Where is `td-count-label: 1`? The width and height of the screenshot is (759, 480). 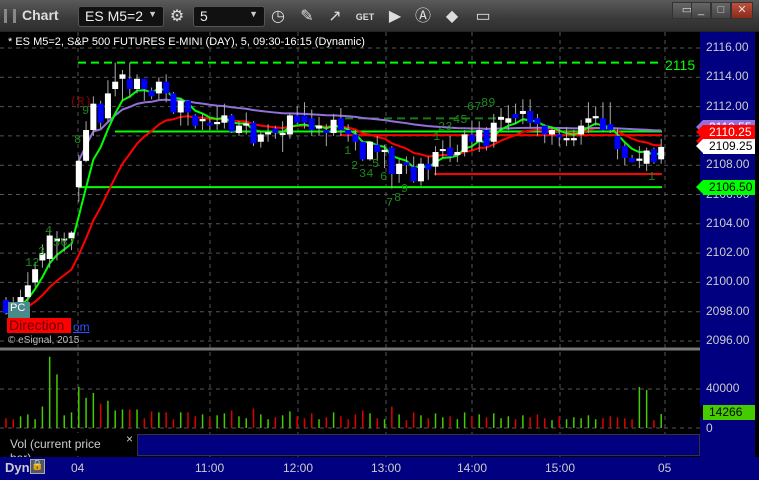
td-count-label: 1 is located at coordinates (348, 151).